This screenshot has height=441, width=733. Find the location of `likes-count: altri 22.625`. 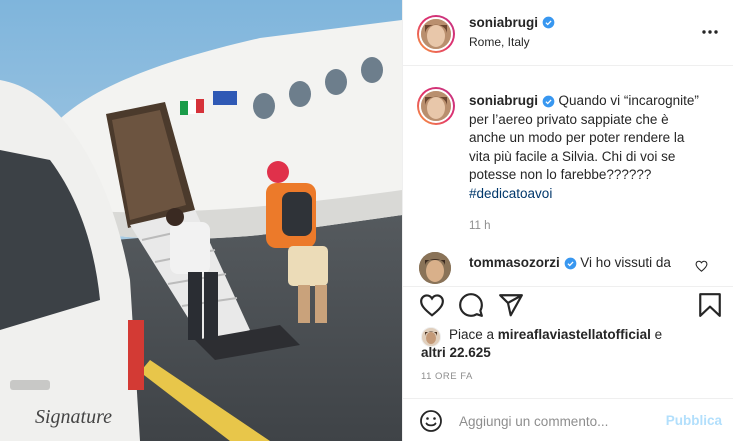

likes-count: altri 22.625 is located at coordinates (456, 352).